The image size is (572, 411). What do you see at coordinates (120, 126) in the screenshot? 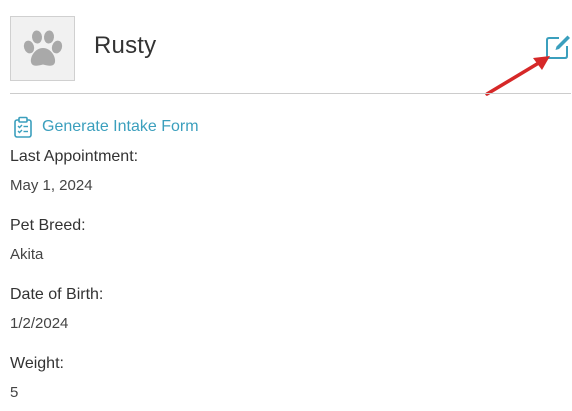
I see `intake-link-label: Generate Intake Form` at bounding box center [120, 126].